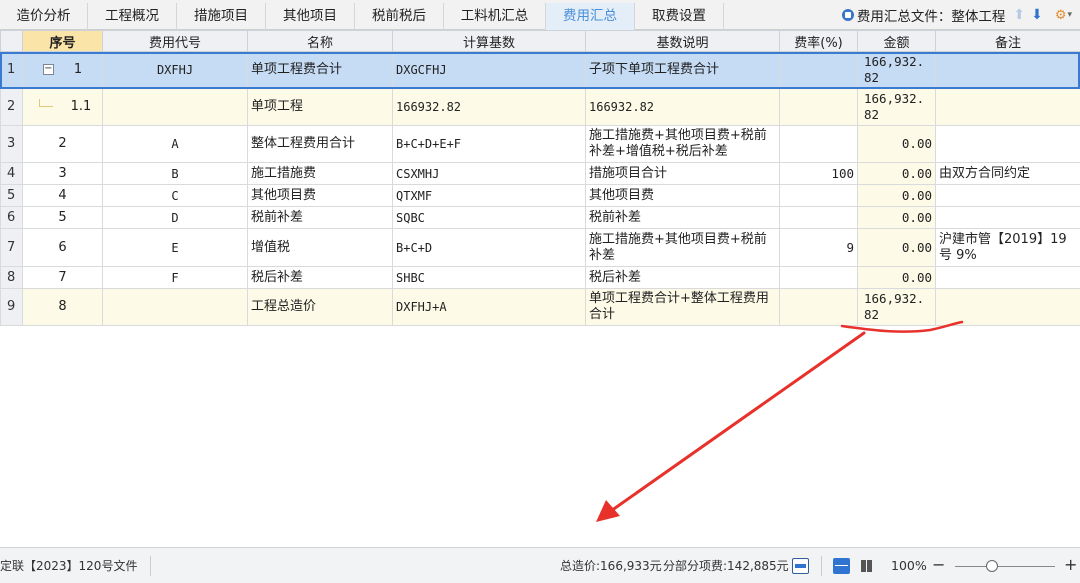 This screenshot has height=583, width=1080. What do you see at coordinates (489, 173) in the screenshot?
I see `base-cell: CSXMHJ` at bounding box center [489, 173].